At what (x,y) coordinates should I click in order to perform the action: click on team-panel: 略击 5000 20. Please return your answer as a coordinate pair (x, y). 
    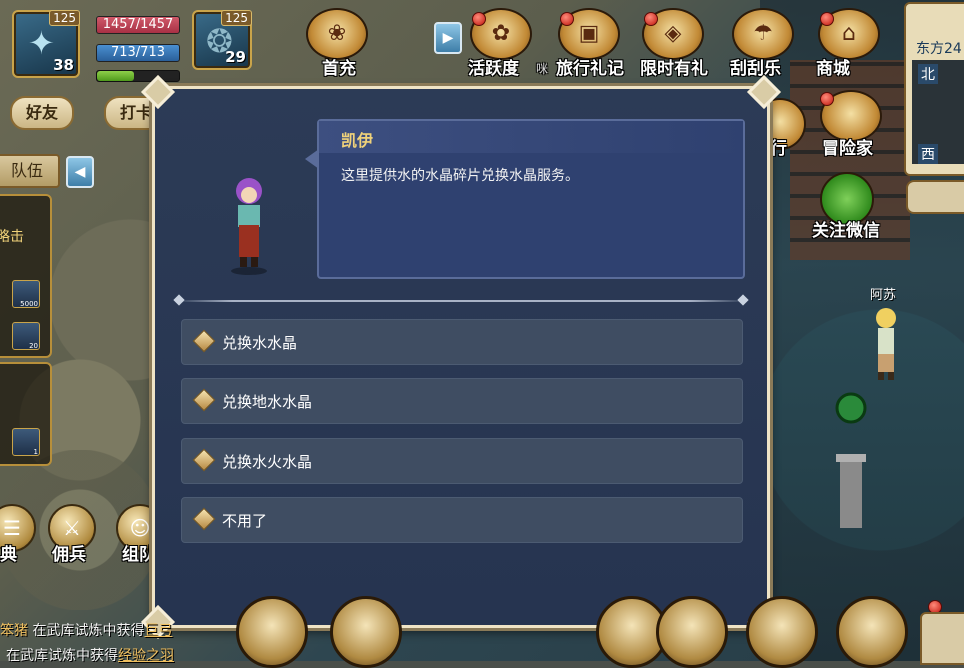
    Looking at the image, I should click on (26, 276).